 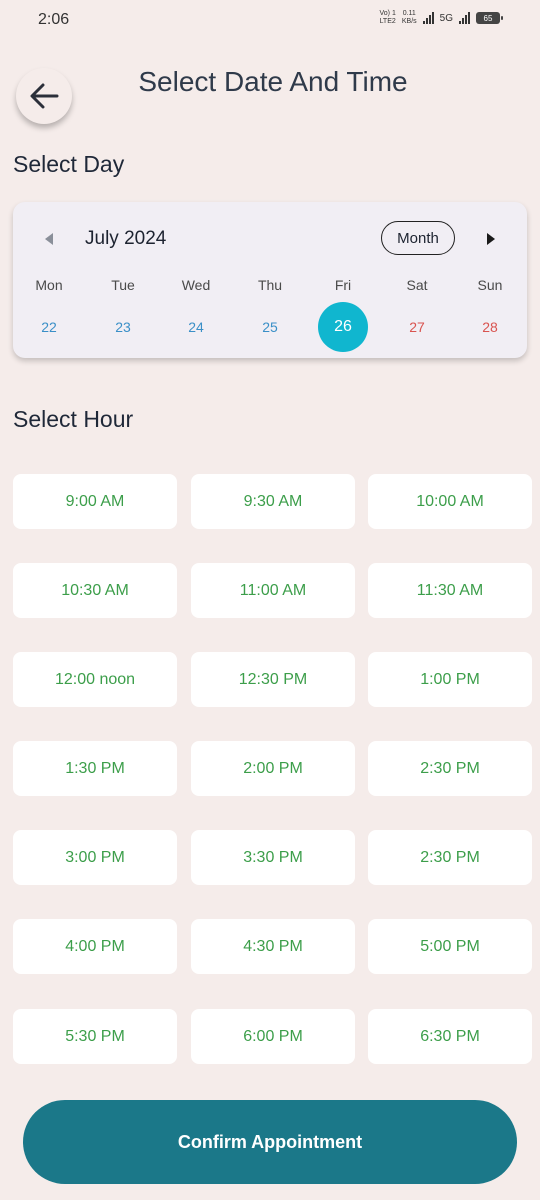 What do you see at coordinates (273, 857) in the screenshot?
I see `hour-slot: 3:30 PM` at bounding box center [273, 857].